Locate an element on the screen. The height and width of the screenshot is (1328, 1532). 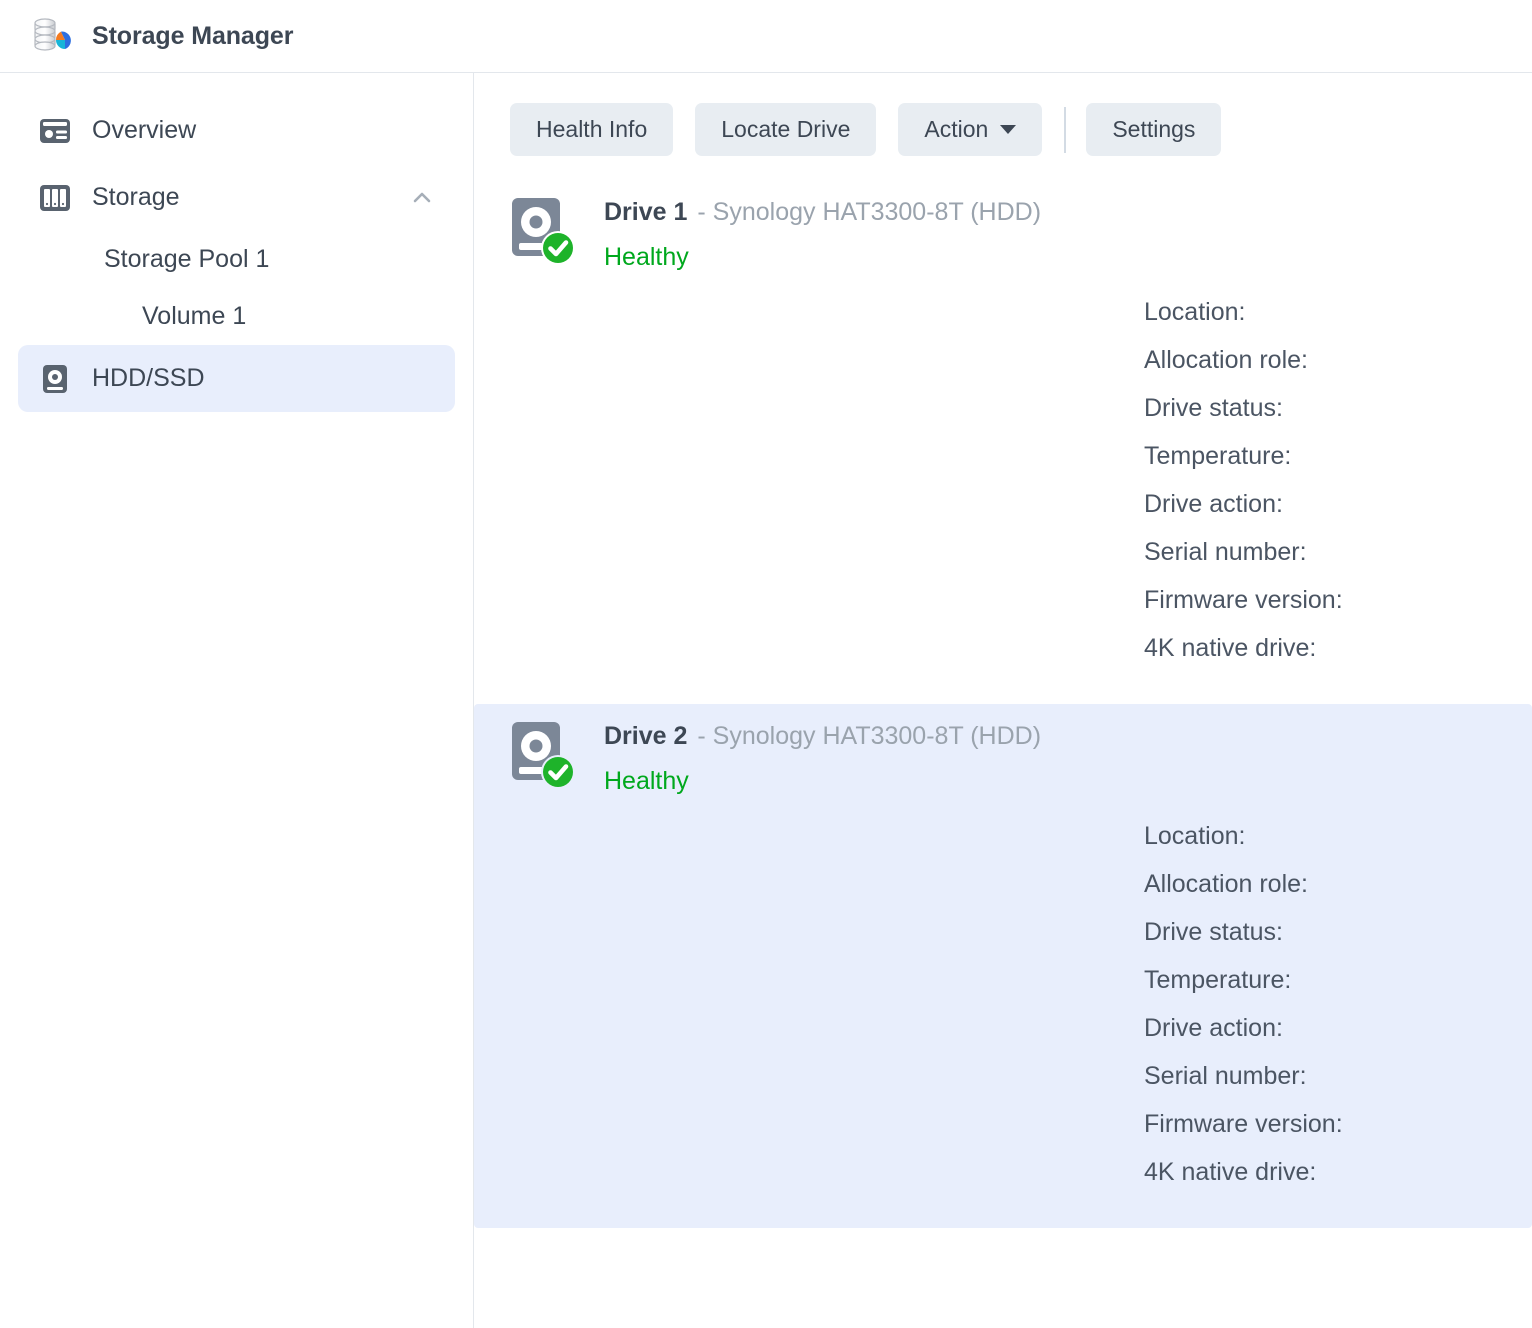
locate-drive-label: Locate Drive is located at coordinates (786, 129).